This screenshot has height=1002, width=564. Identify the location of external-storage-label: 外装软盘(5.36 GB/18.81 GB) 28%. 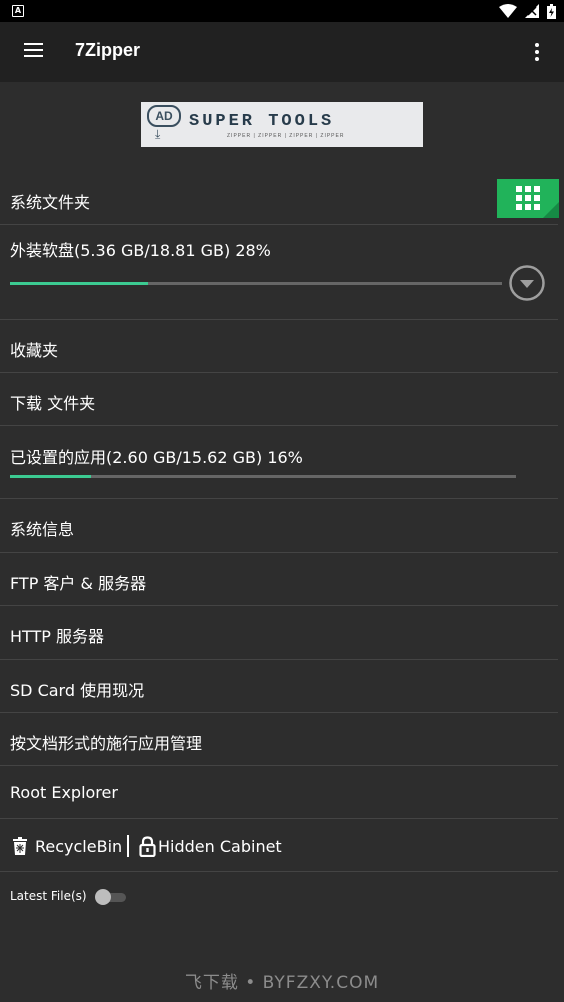
(140, 250).